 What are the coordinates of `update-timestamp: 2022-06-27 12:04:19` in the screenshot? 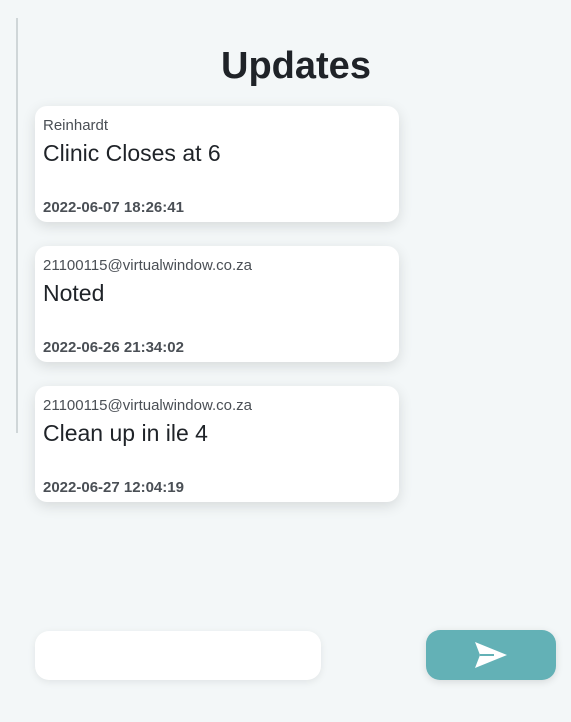 It's located at (113, 487).